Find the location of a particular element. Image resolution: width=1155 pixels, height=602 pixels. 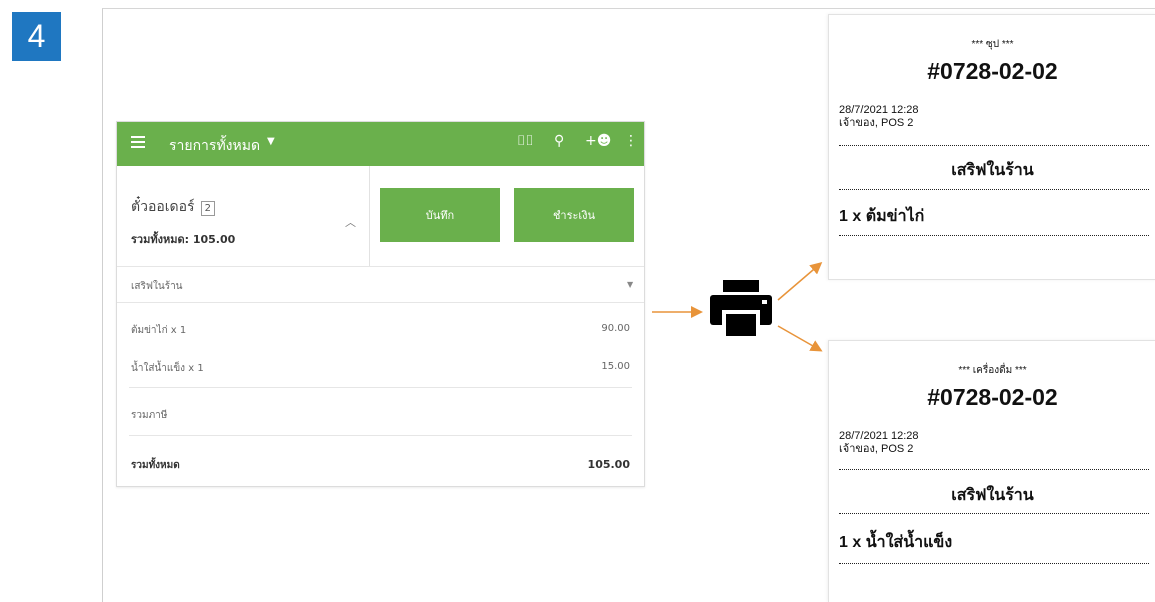

receipt-item: 1 x น้ำใส่น้ำแข็ง is located at coordinates (896, 542).